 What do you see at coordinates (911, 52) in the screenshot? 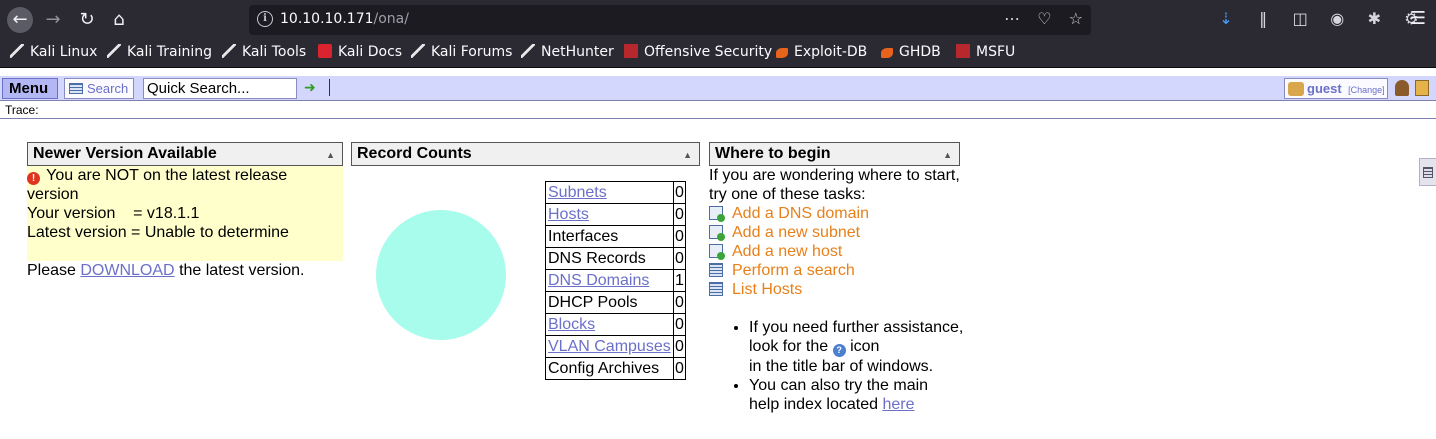
I see `bookmark-ghdb: GHDB` at bounding box center [911, 52].